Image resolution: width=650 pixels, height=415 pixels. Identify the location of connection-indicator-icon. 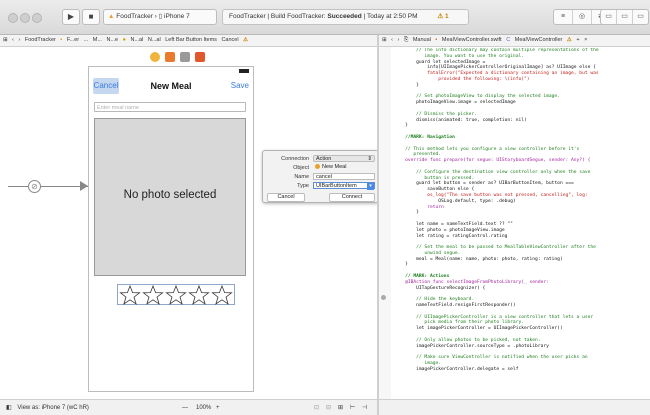
(383, 297).